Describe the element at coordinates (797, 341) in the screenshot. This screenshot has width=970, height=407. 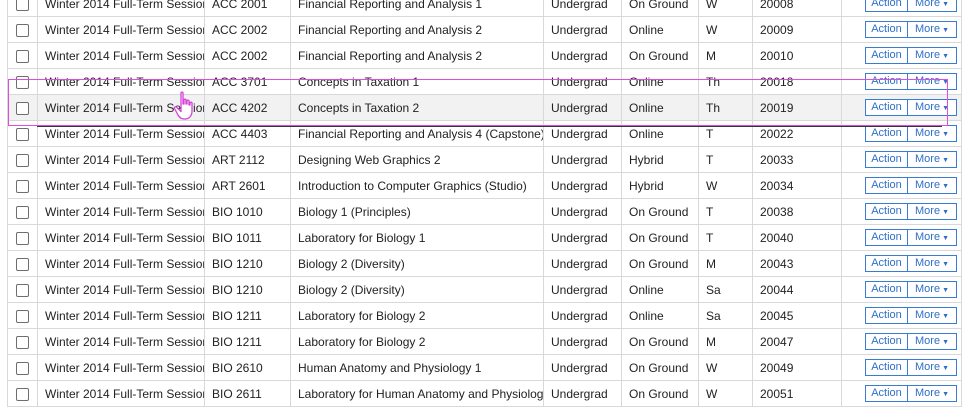
I see `crn-cell: 20047` at that location.